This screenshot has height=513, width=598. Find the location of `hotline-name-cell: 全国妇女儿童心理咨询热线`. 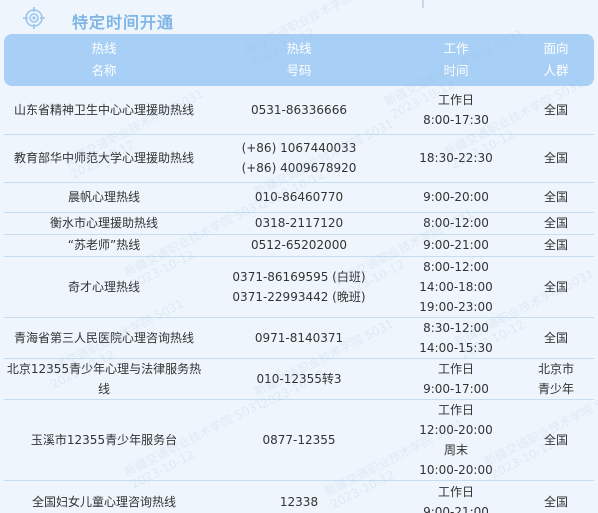

hotline-name-cell: 全国妇女儿童心理咨询热线 is located at coordinates (104, 496).